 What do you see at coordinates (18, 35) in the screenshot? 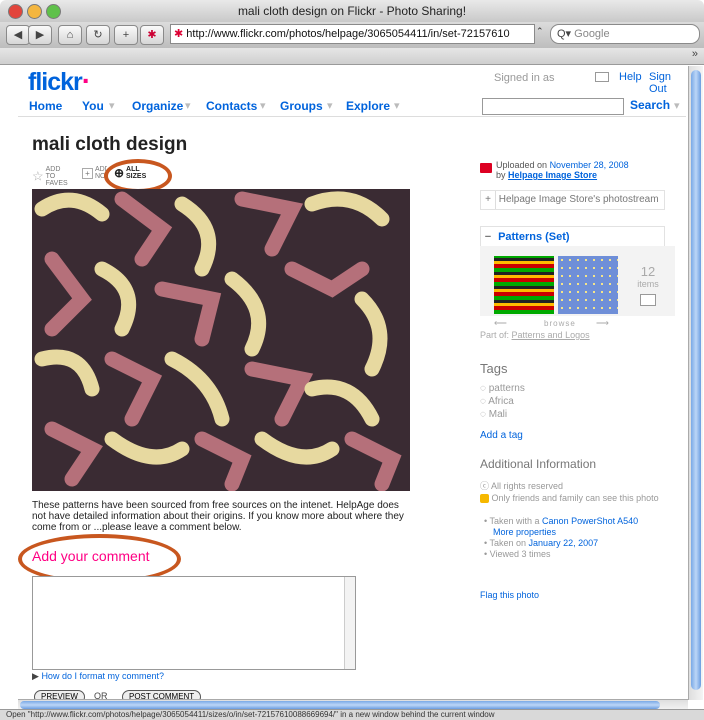
I see `back-button: ◀` at bounding box center [18, 35].